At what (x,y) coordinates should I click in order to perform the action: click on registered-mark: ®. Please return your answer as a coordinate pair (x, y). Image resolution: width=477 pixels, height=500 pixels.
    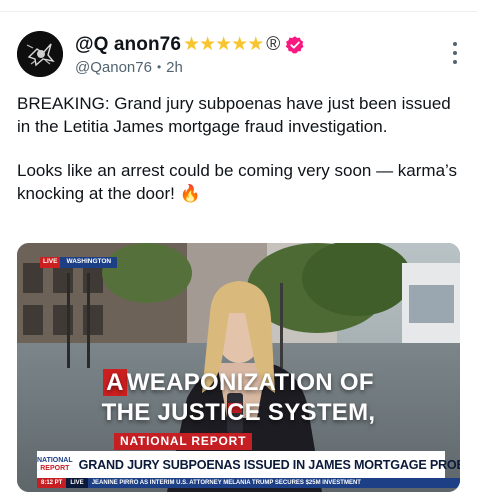
    Looking at the image, I should click on (273, 44).